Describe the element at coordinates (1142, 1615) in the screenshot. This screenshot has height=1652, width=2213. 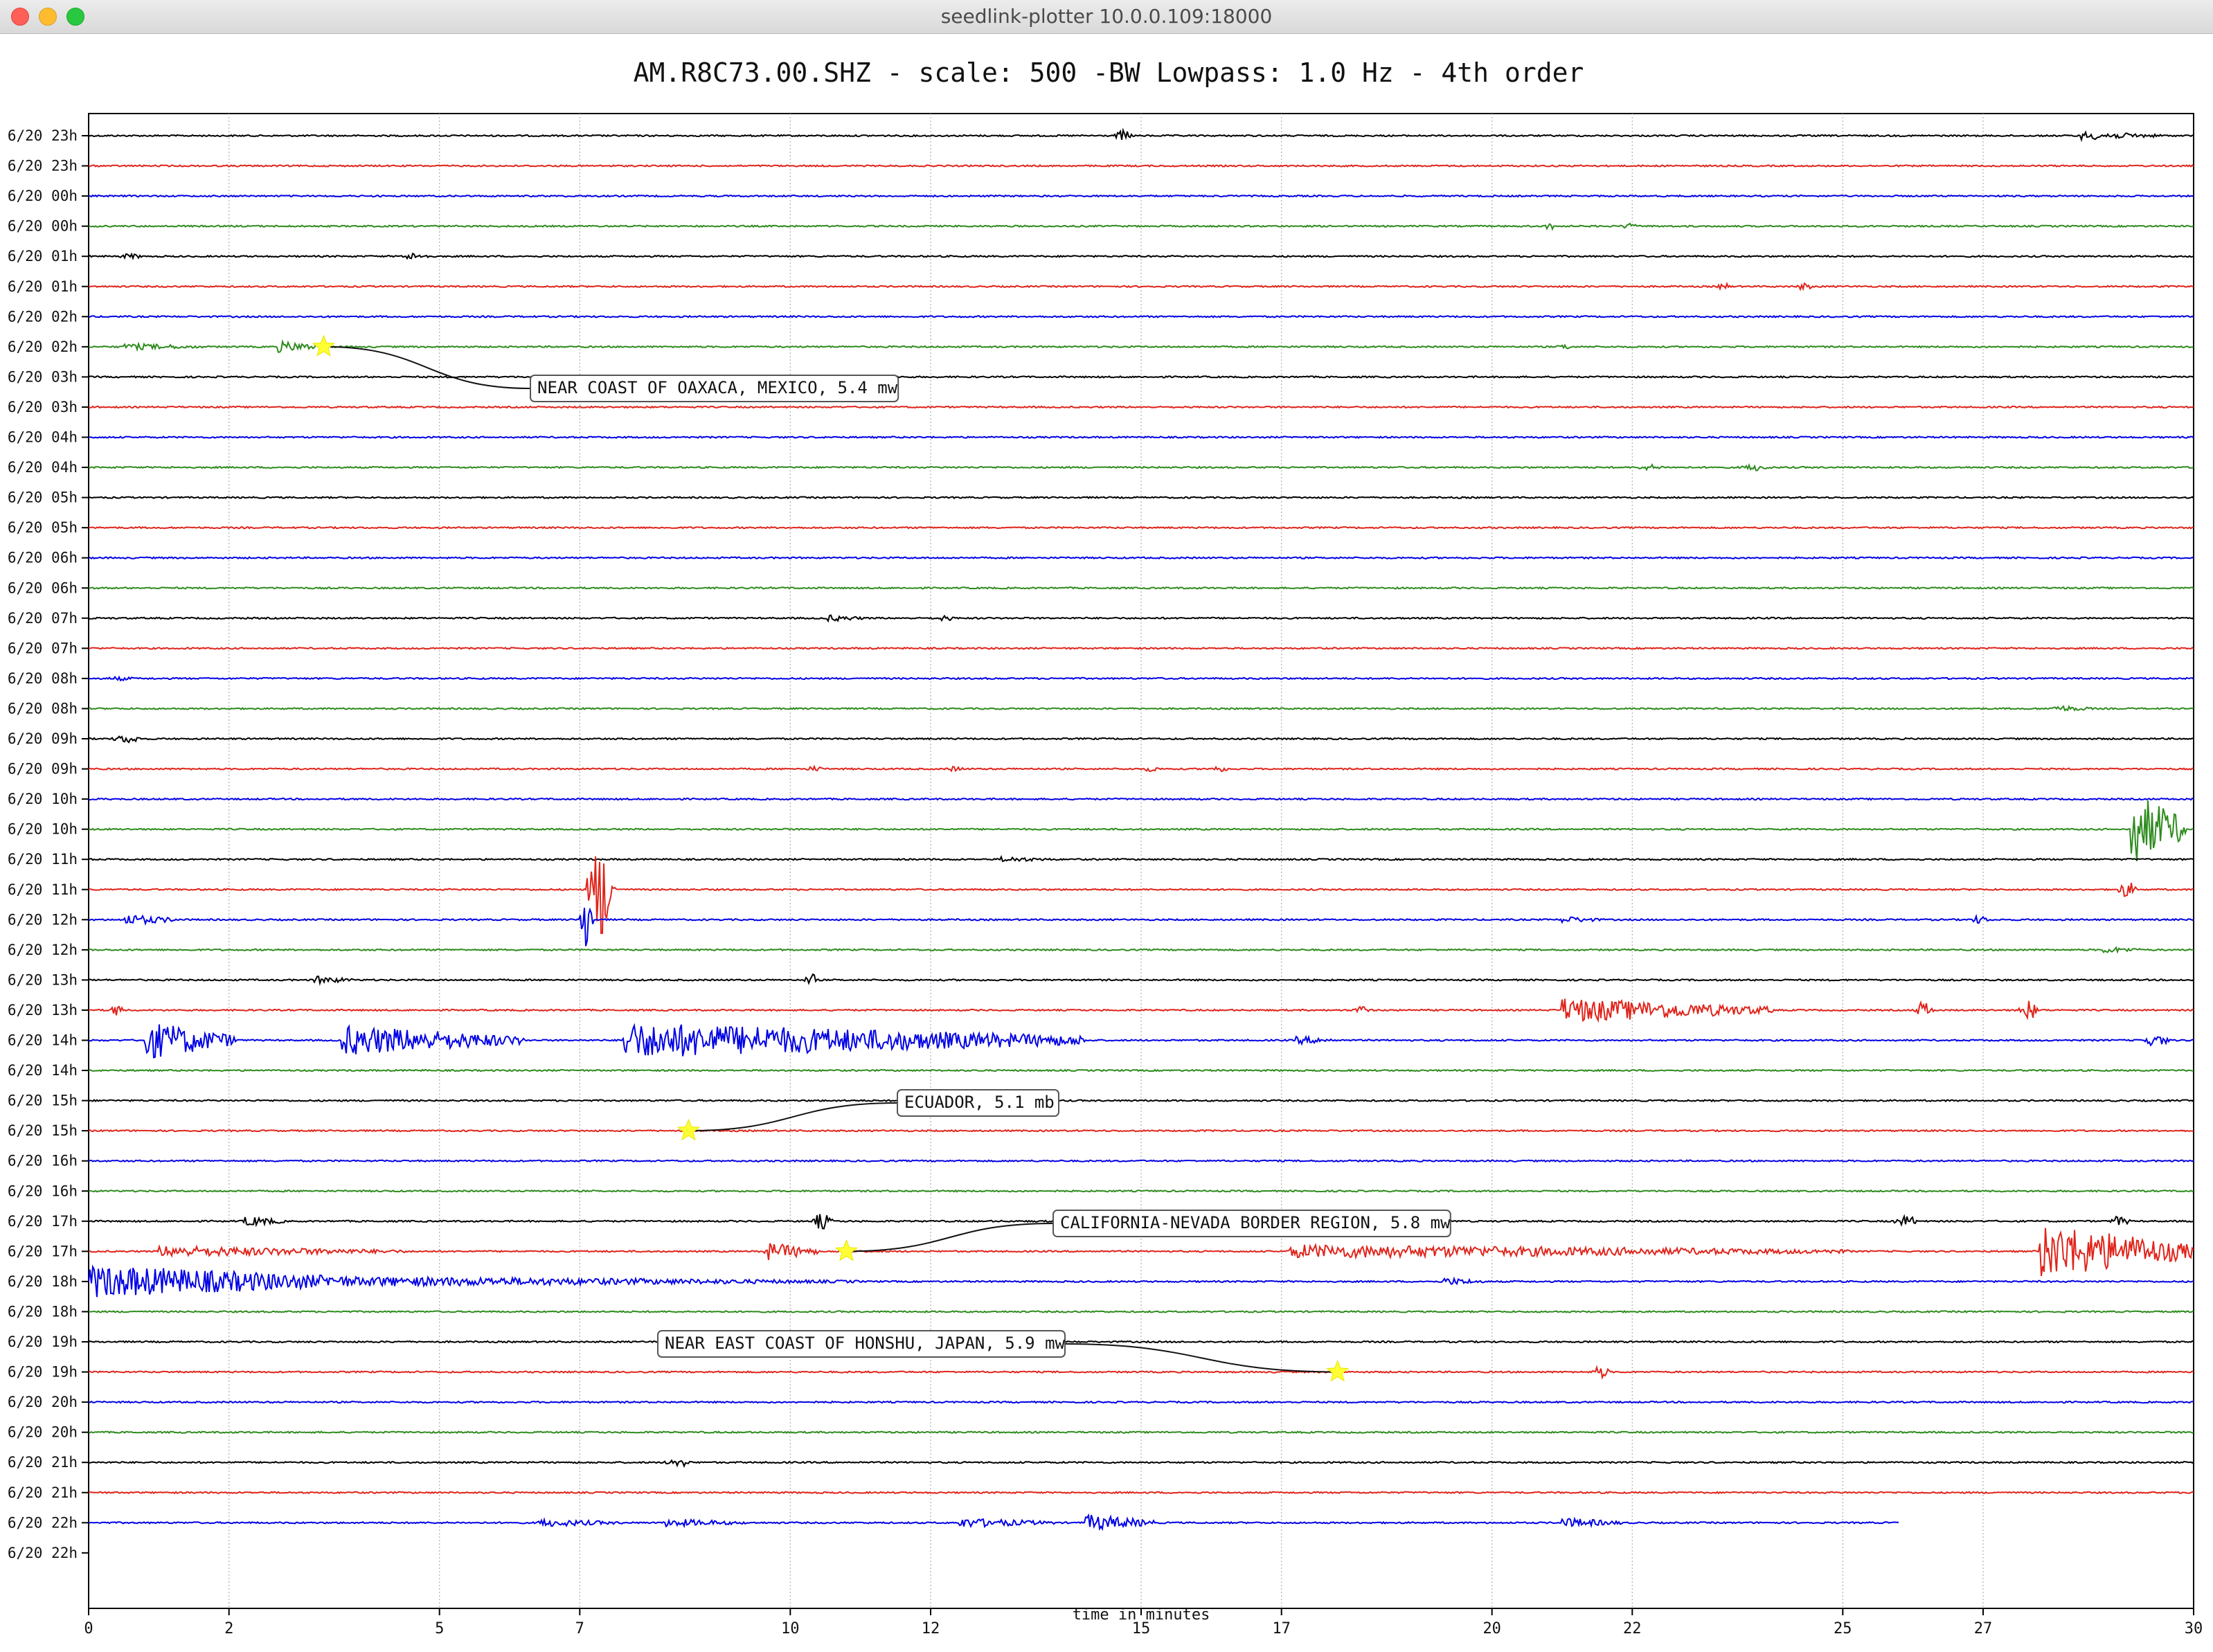
I see `x-axis-label: time in minutes` at that location.